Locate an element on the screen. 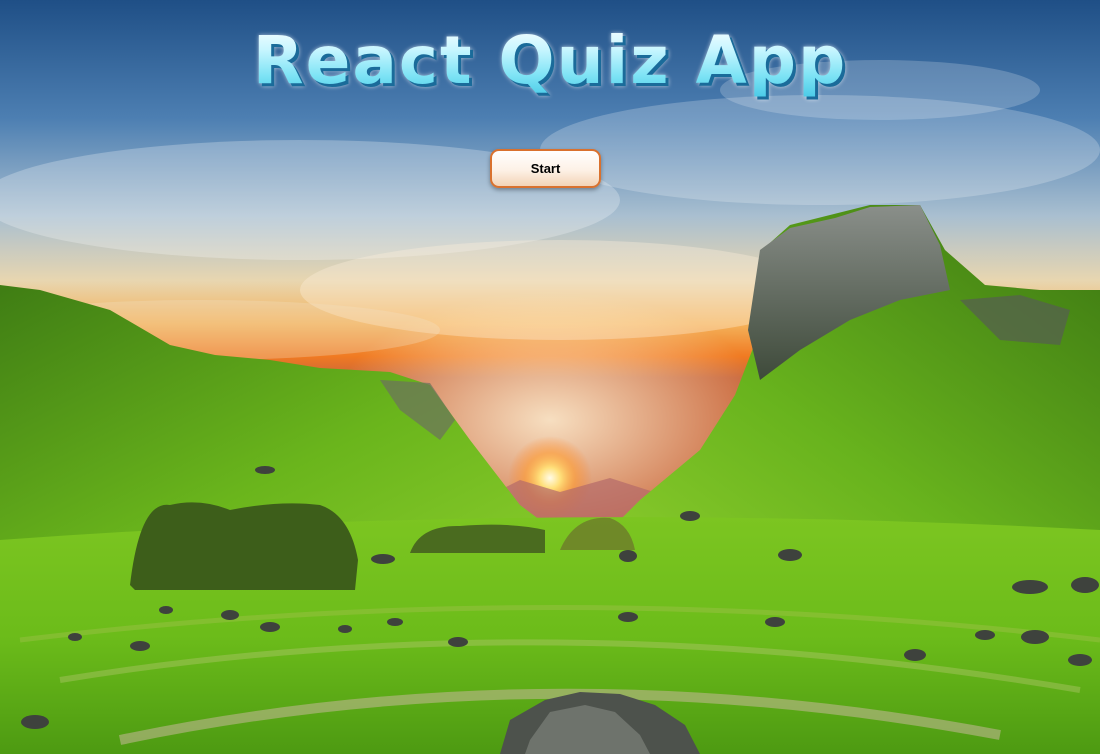 The image size is (1100, 754). page-title: React Quiz App is located at coordinates (550, 60).